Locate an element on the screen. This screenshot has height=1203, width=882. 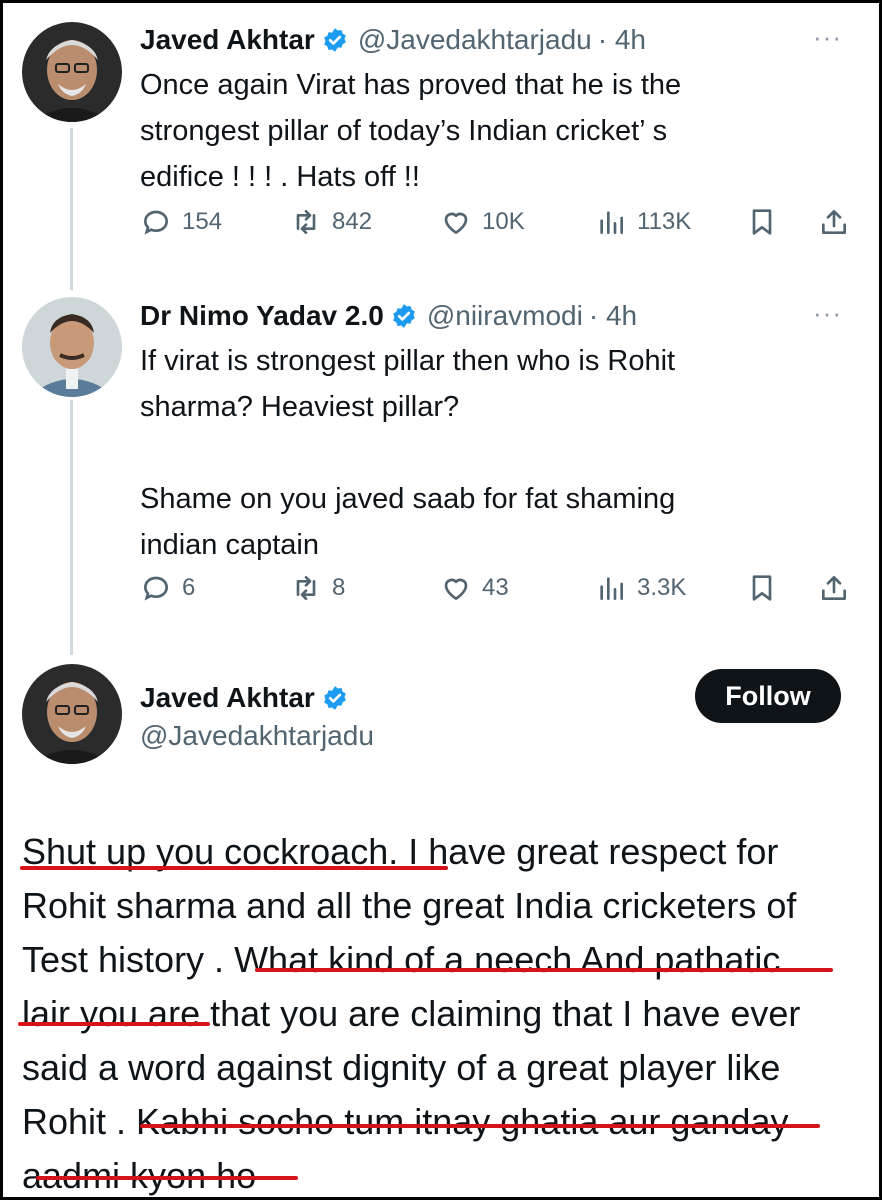
tweet-line: edifice ! ! ! . Hats off !! is located at coordinates (280, 177).